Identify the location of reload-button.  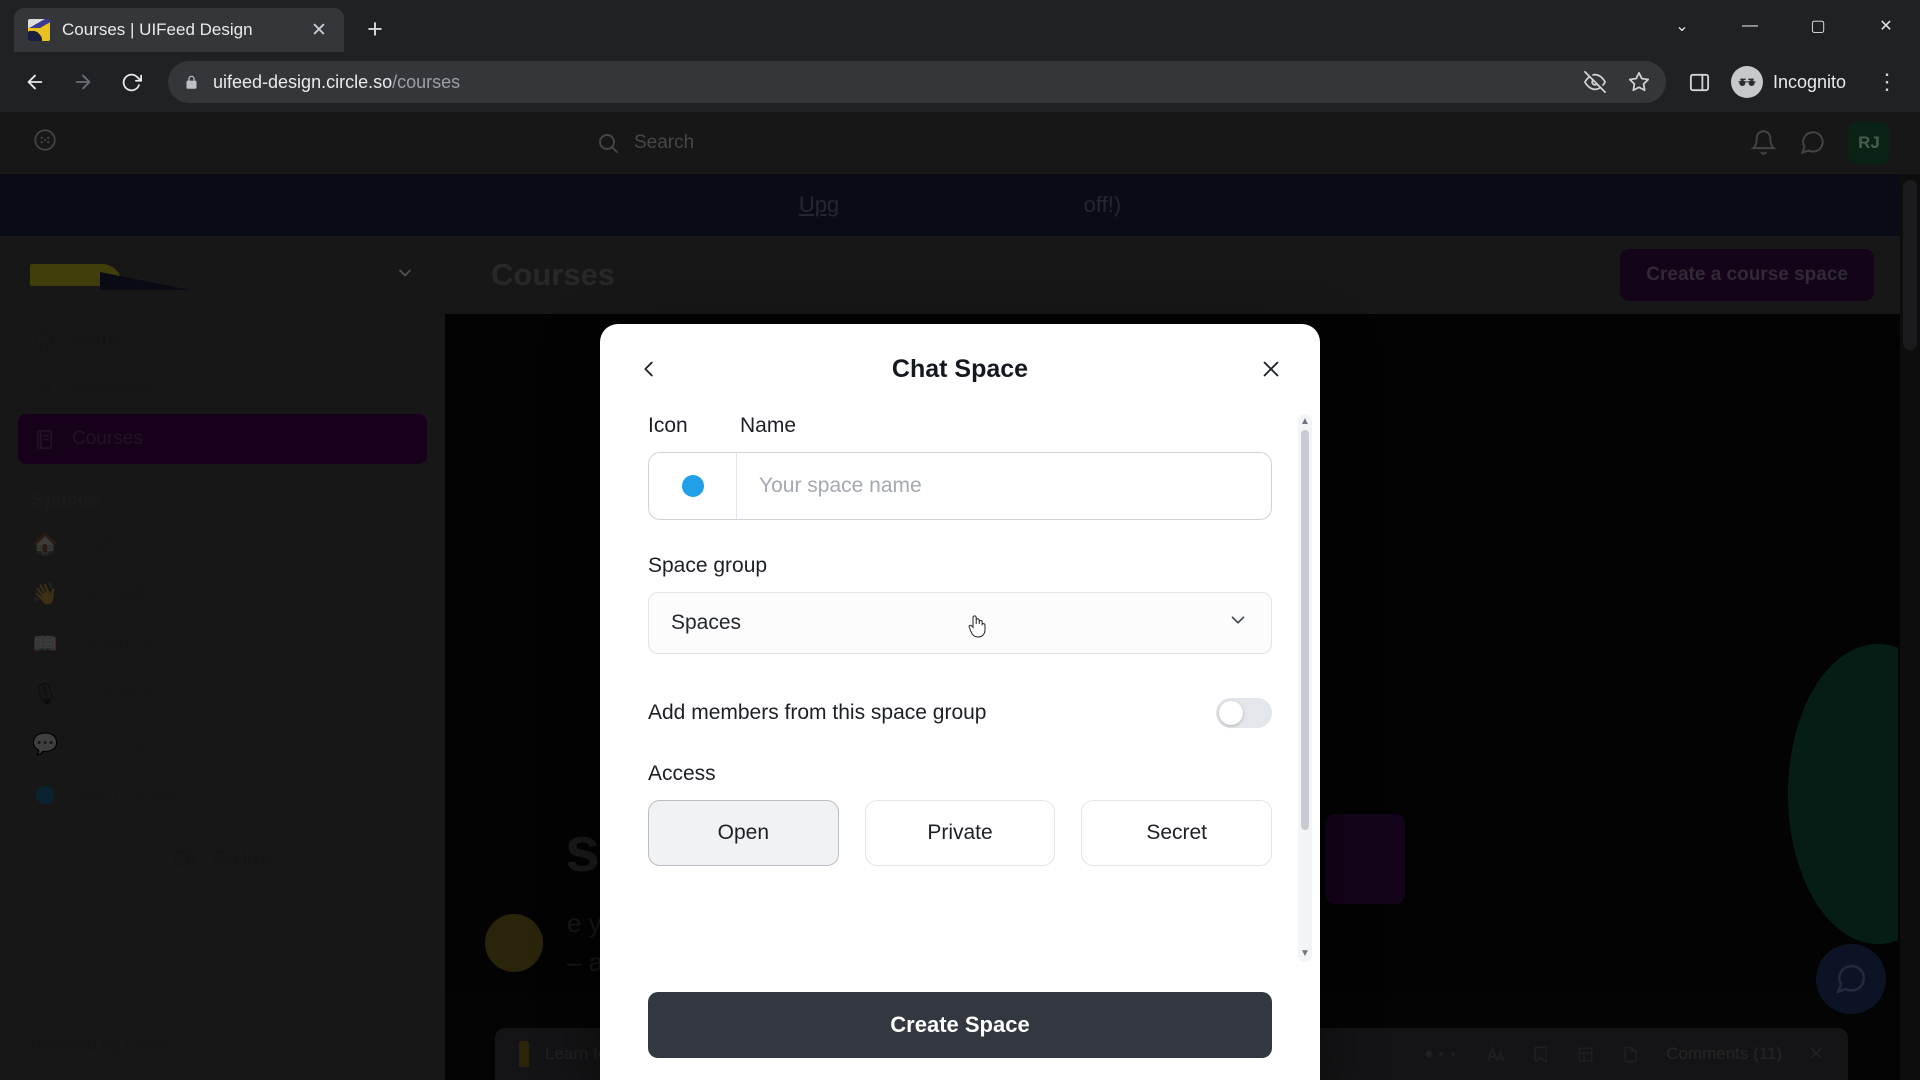
(131, 82).